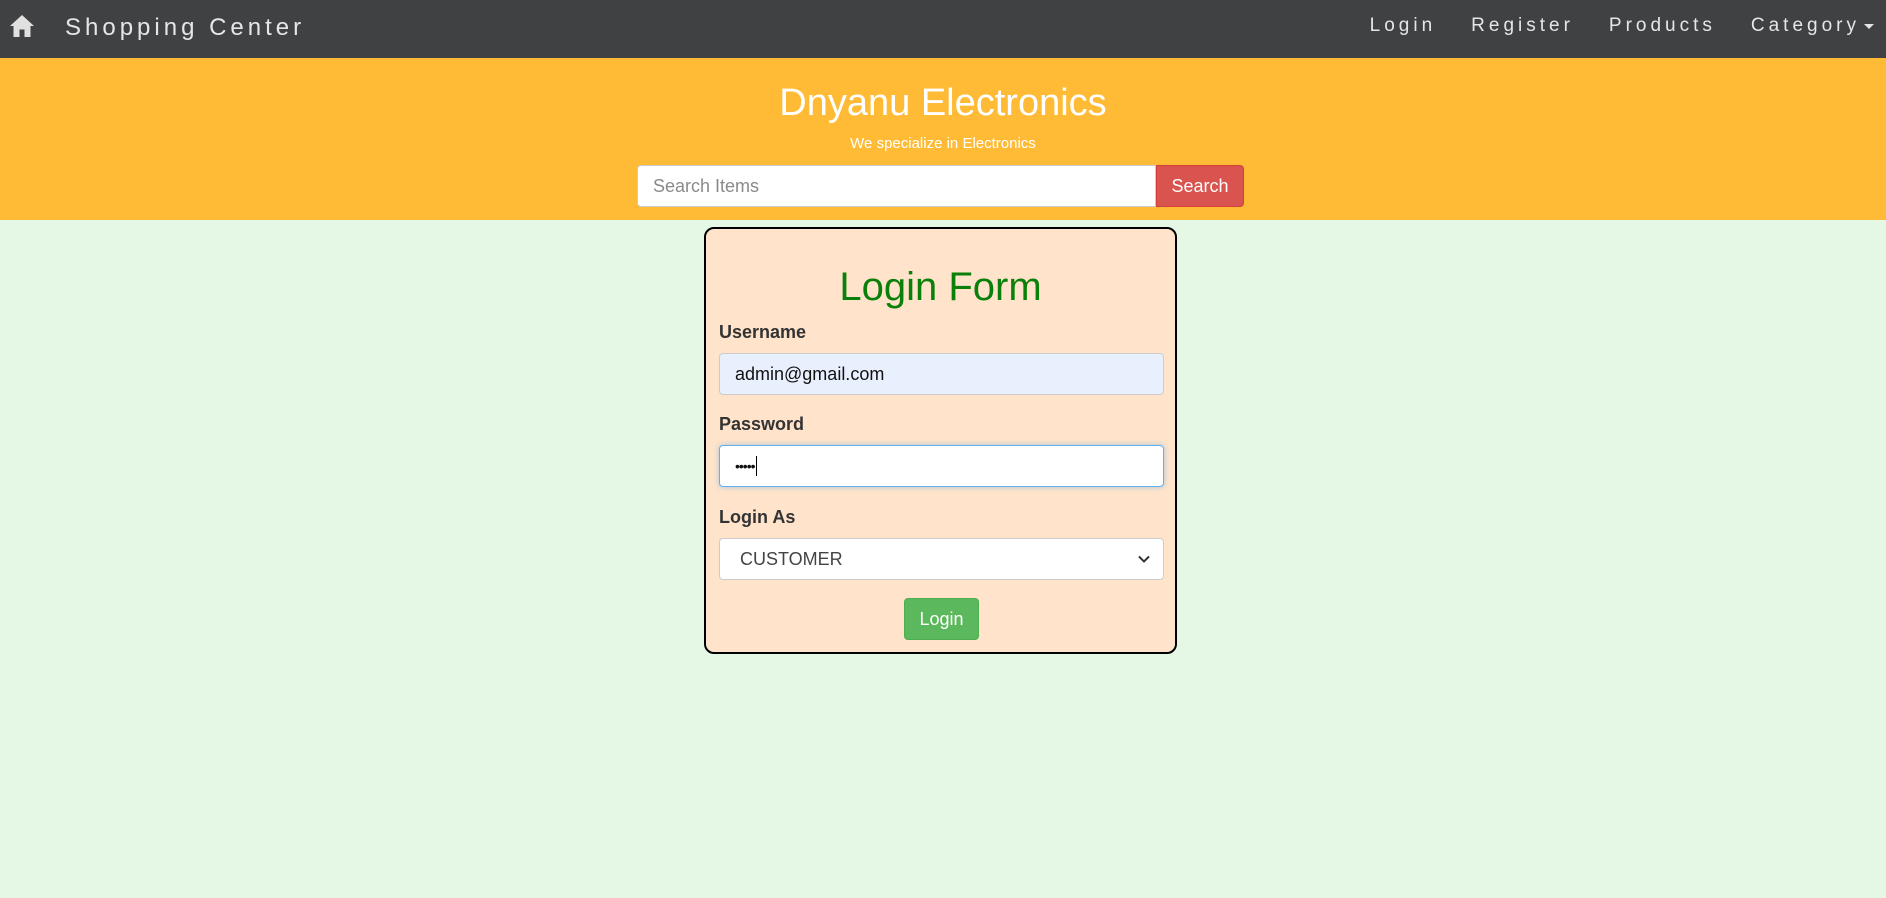  I want to click on password-masked-value: •••••, so click(745, 466).